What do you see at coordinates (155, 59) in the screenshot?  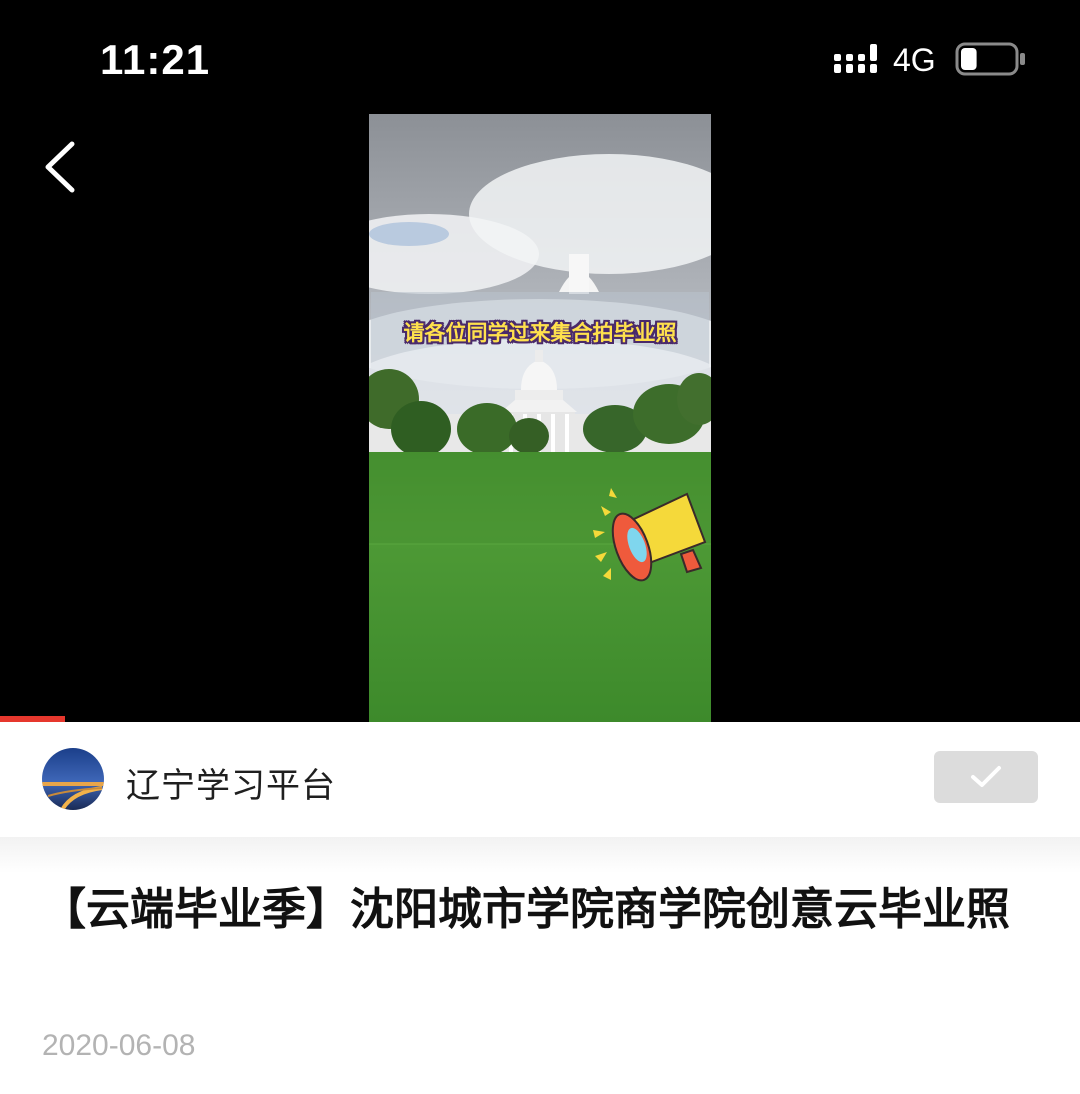 I see `status-time: 11:21` at bounding box center [155, 59].